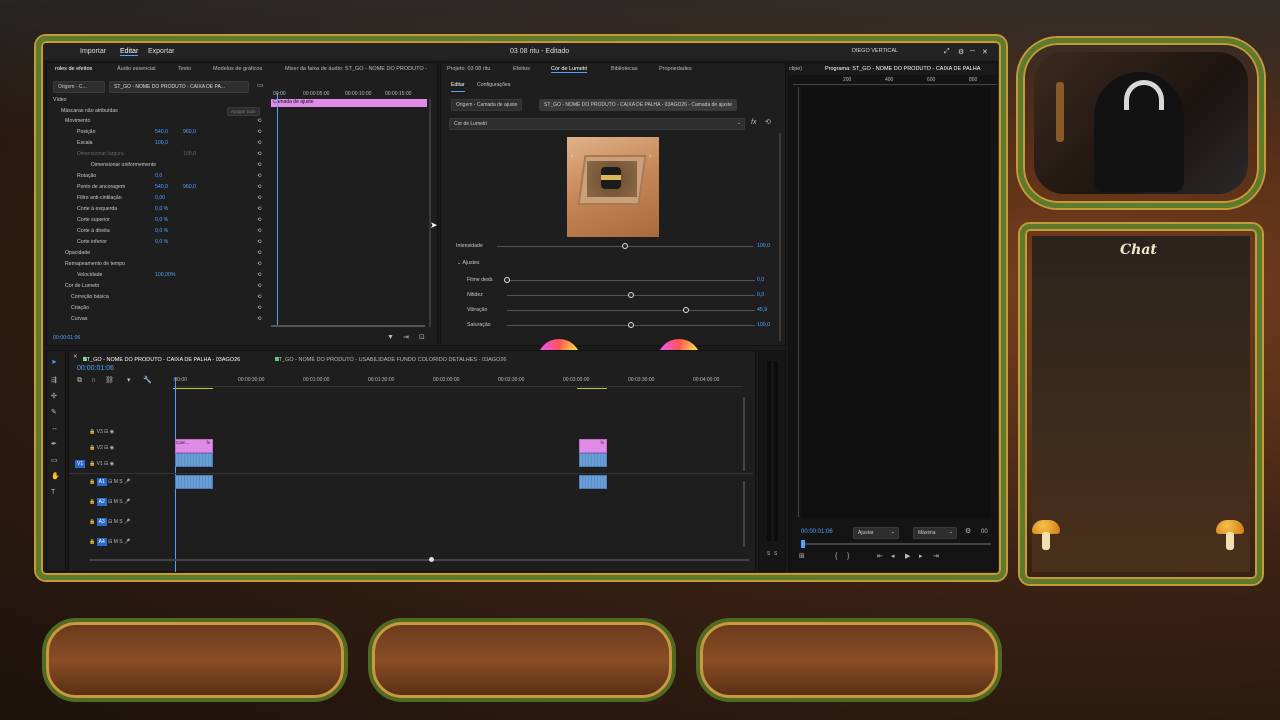 The image size is (1280, 720). Describe the element at coordinates (763, 248) in the screenshot. I see `intensity-value: 100,0` at that location.